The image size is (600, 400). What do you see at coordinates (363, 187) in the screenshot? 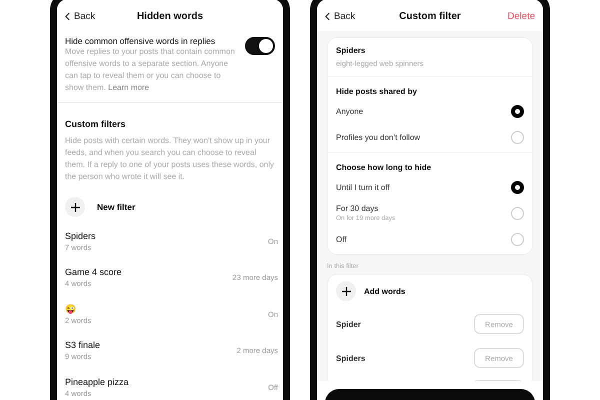
I see `option-label: Until I turn it off` at bounding box center [363, 187].